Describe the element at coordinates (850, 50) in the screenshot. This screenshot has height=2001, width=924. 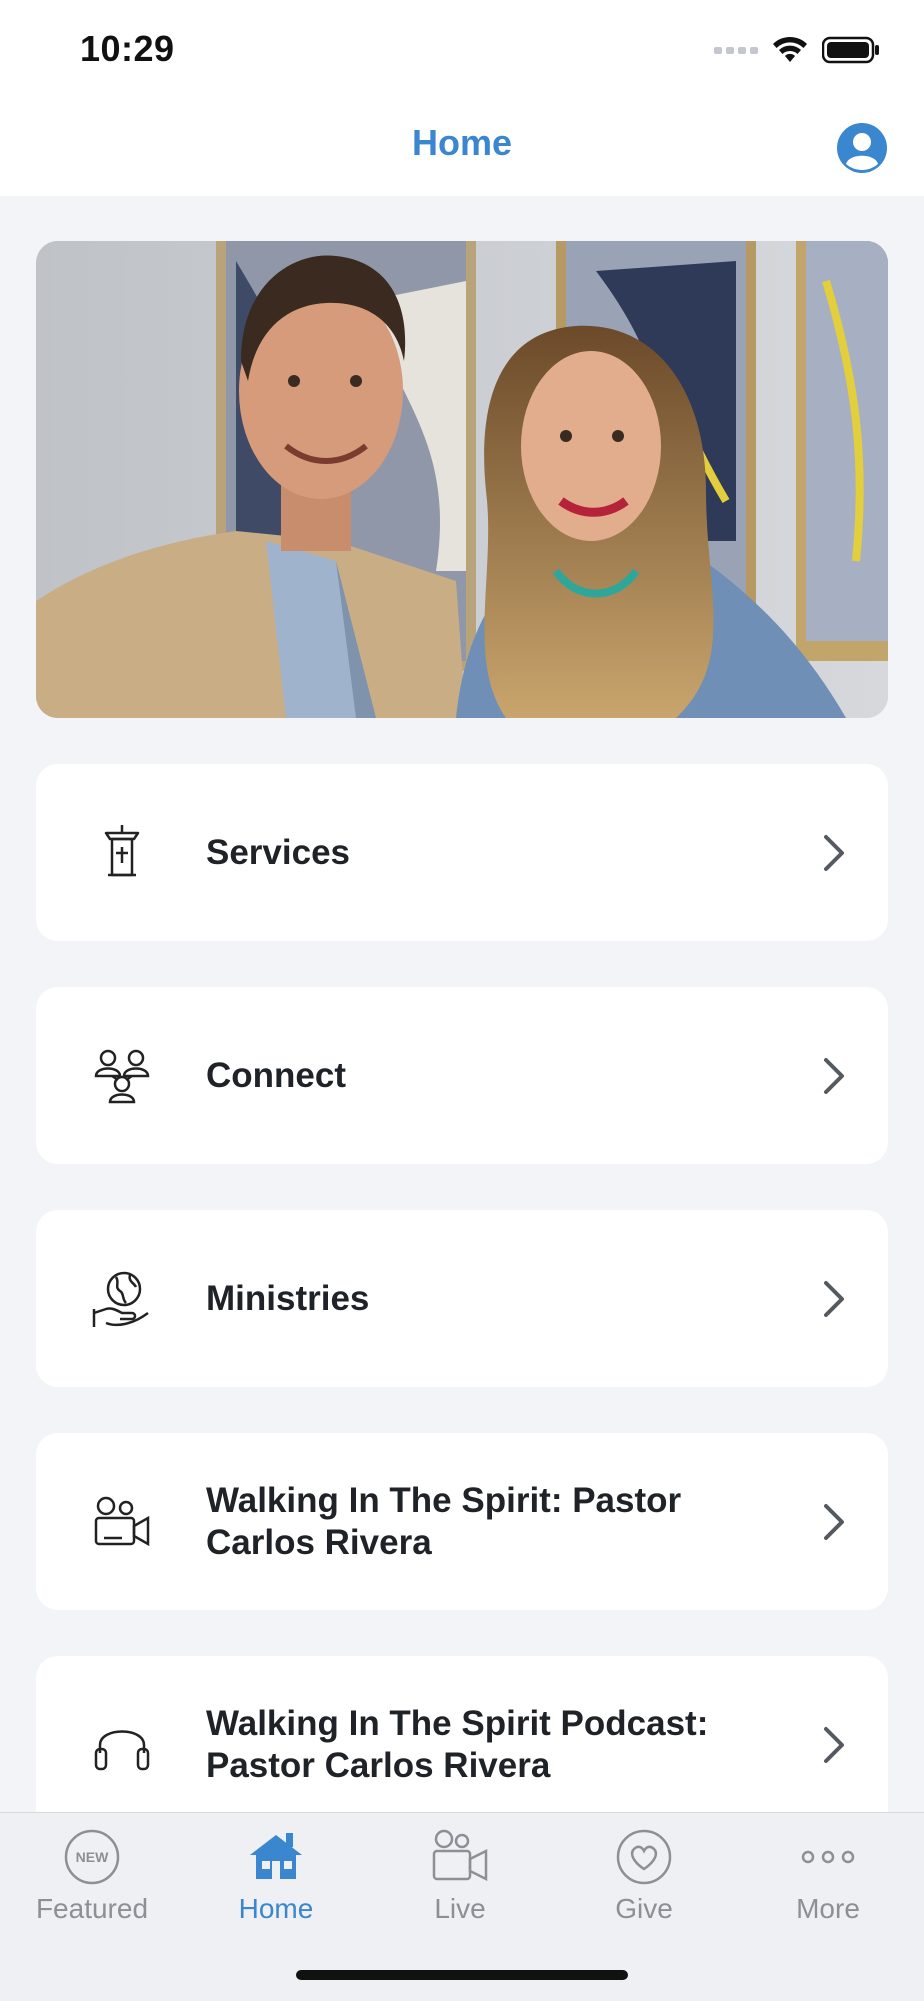
I see `battery-icon` at that location.